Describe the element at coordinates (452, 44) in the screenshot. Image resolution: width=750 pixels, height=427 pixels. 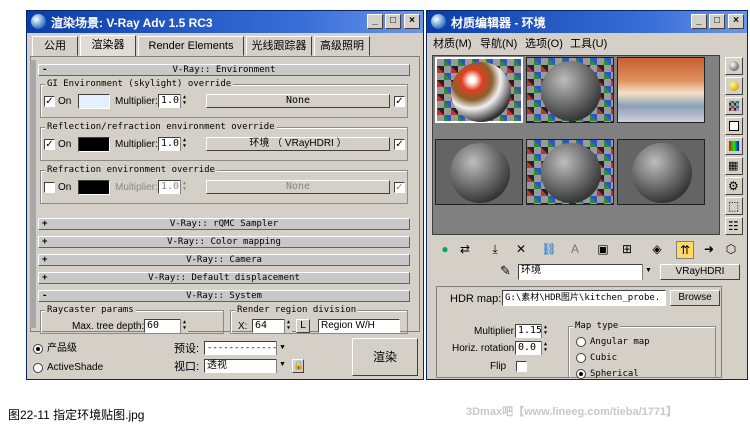
I see `menu-material: 材质(M)` at that location.